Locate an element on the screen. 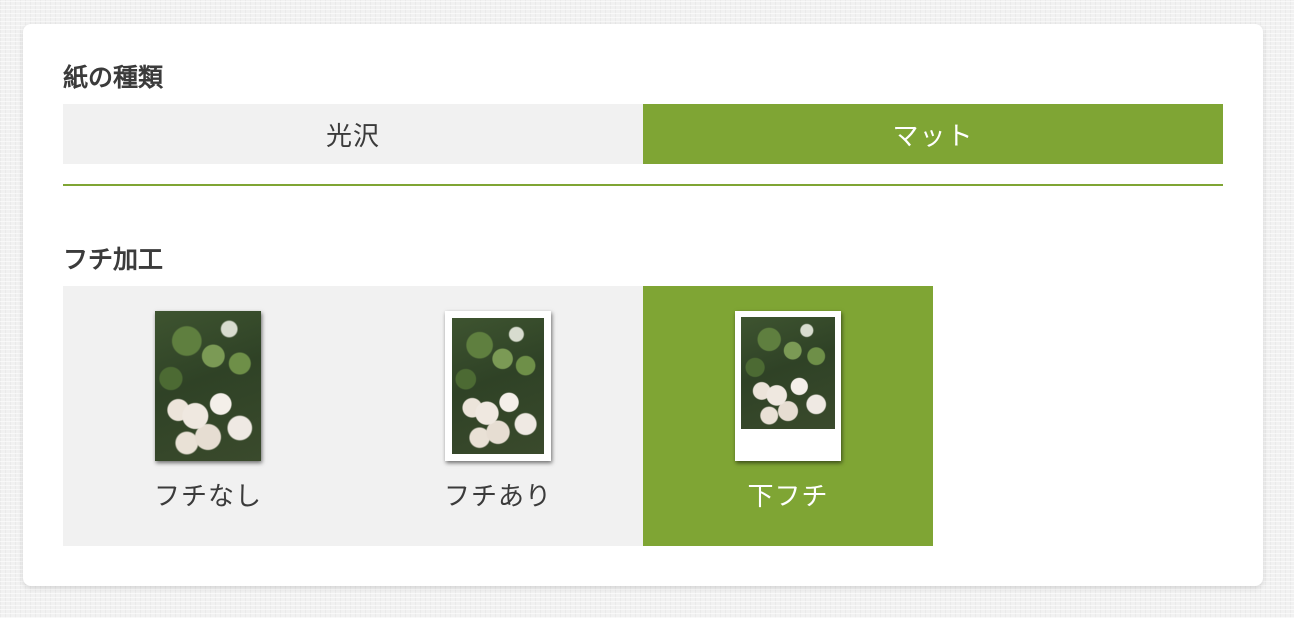  border-option-none: フチなし is located at coordinates (208, 416).